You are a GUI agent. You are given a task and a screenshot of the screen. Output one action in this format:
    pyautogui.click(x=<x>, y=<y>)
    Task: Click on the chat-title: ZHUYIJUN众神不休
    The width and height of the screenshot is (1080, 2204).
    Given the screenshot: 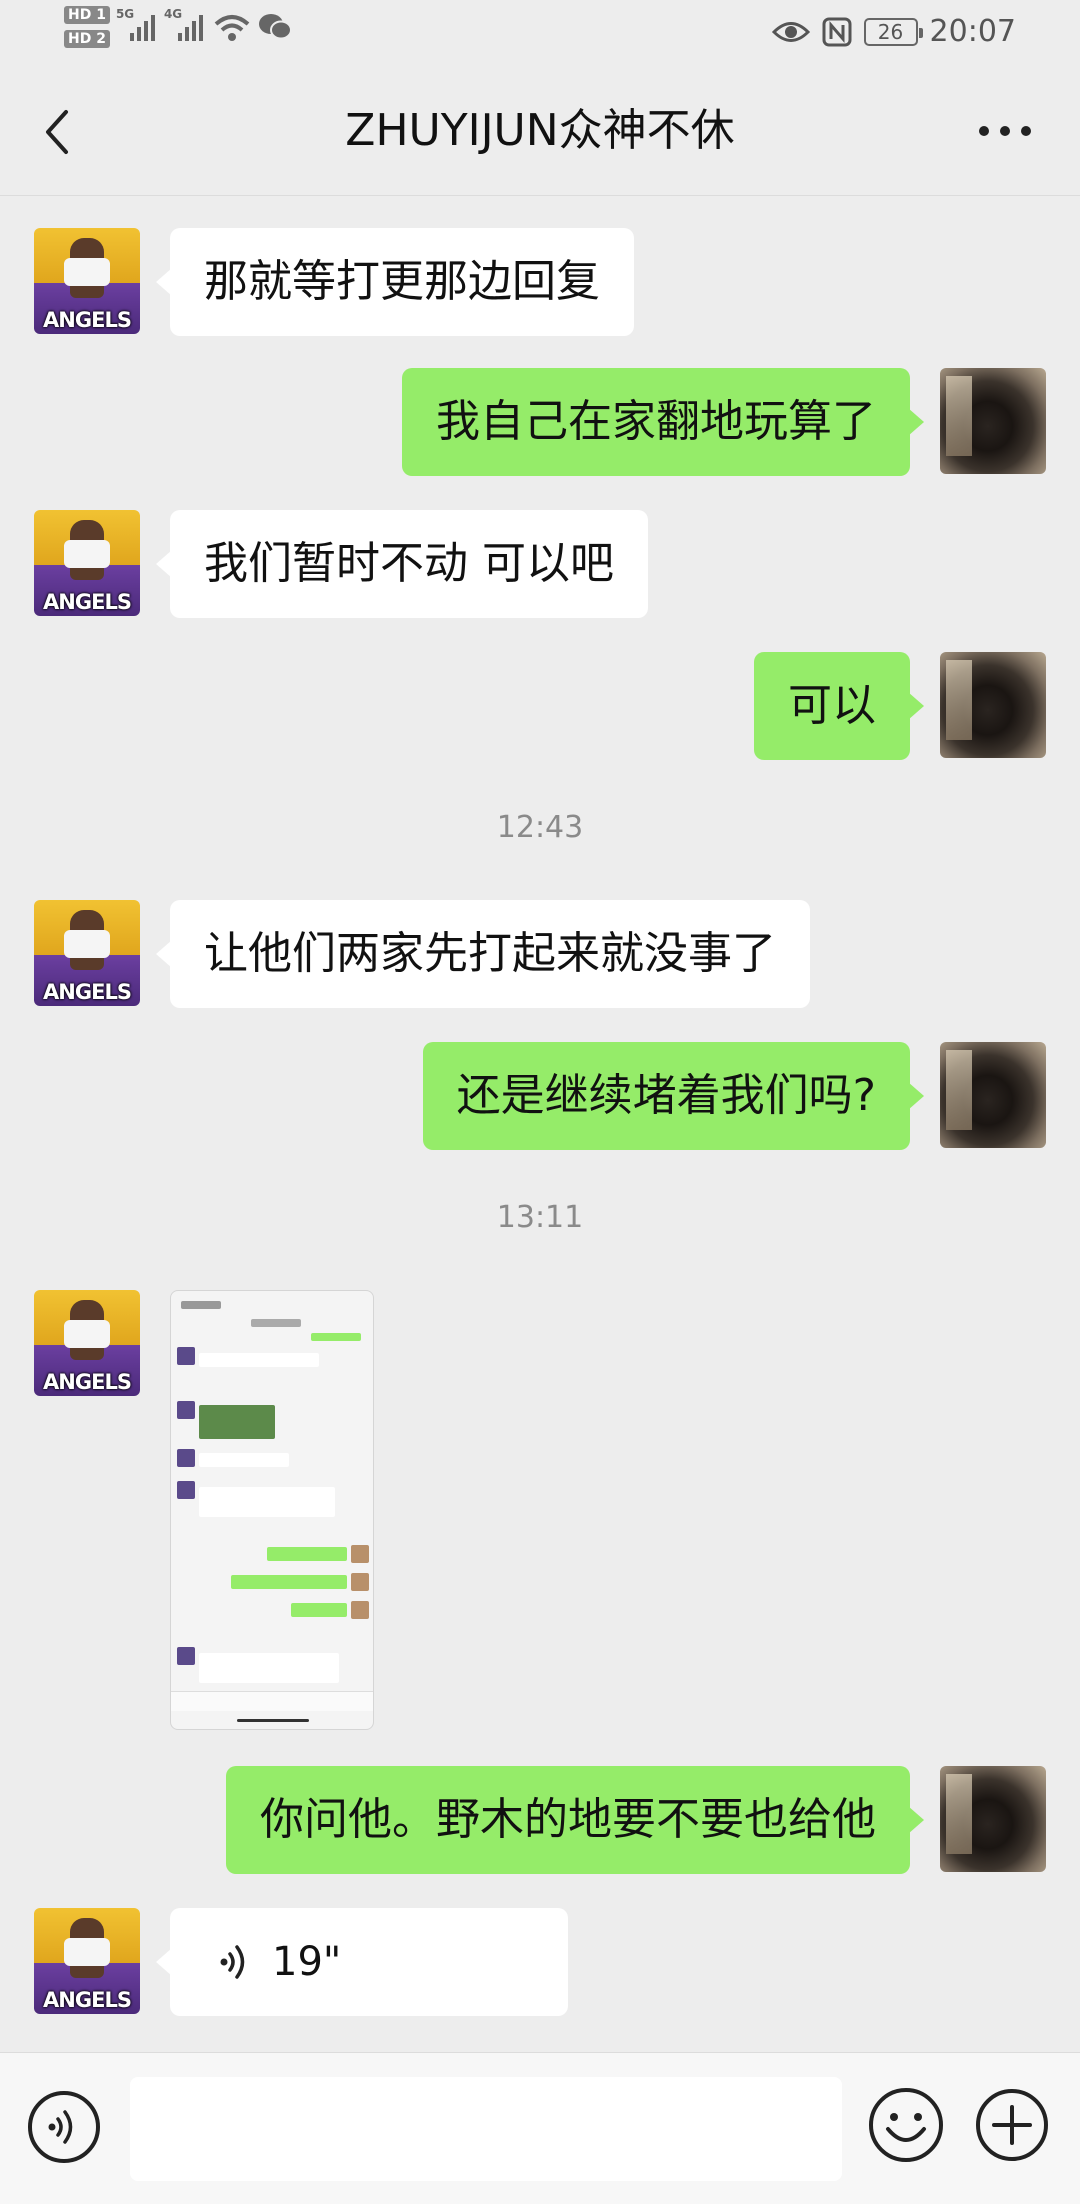 What is the action you would take?
    pyautogui.click(x=540, y=130)
    